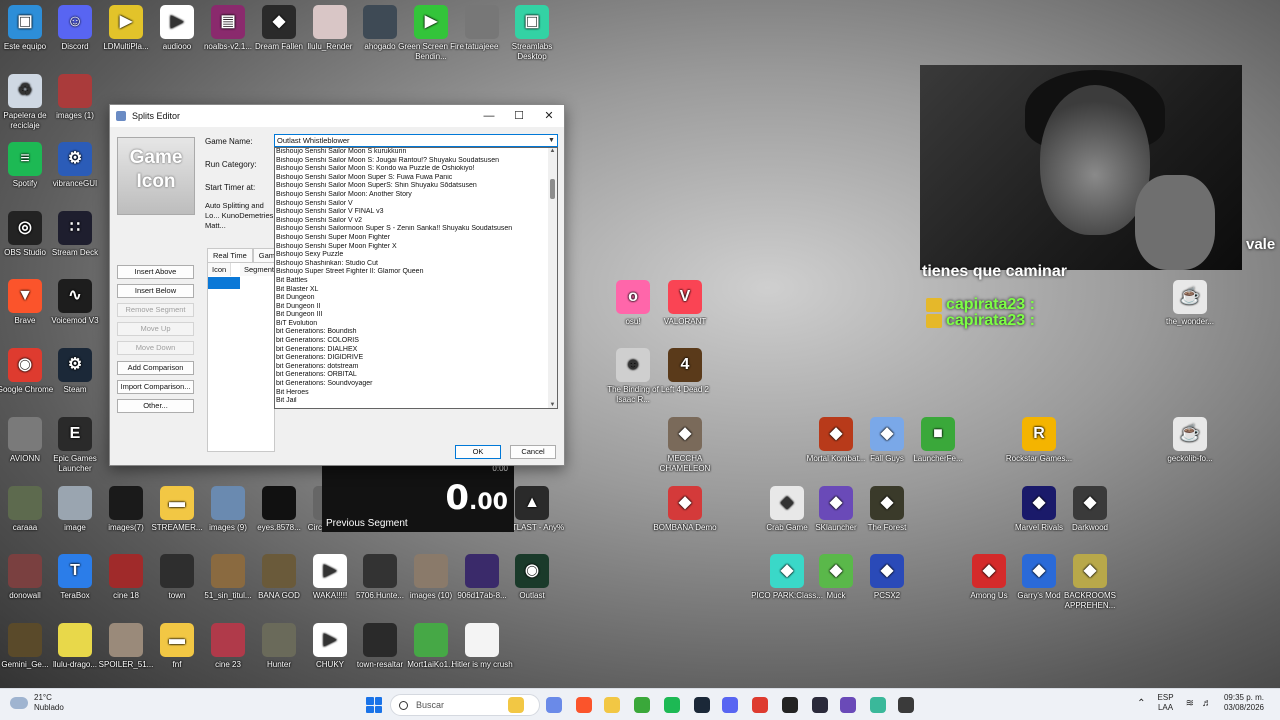 The width and height of the screenshot is (1280, 720). Describe the element at coordinates (685, 303) in the screenshot. I see `desktop-shortcut: V VALORANT` at that location.